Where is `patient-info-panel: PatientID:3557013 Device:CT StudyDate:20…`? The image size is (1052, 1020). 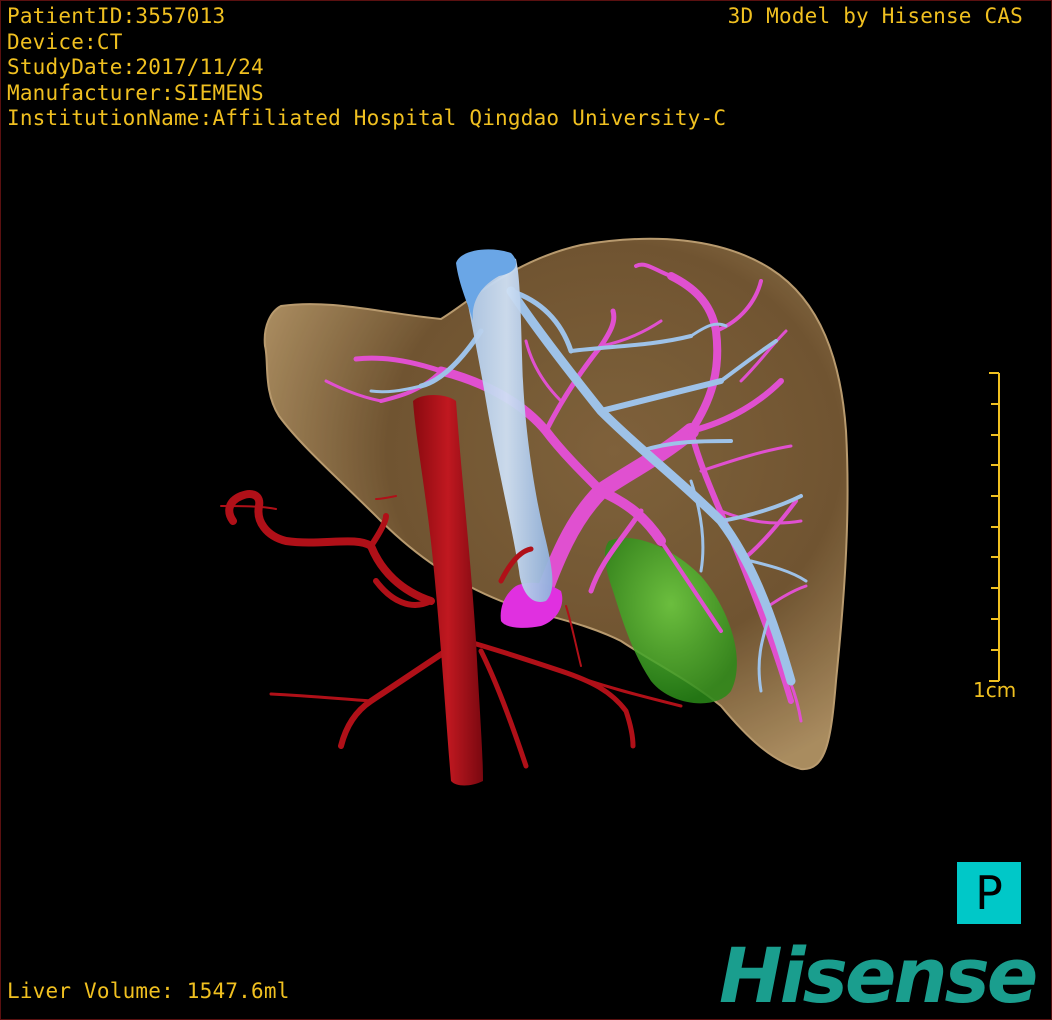 patient-info-panel: PatientID:3557013 Device:CT StudyDate:20… is located at coordinates (366, 68).